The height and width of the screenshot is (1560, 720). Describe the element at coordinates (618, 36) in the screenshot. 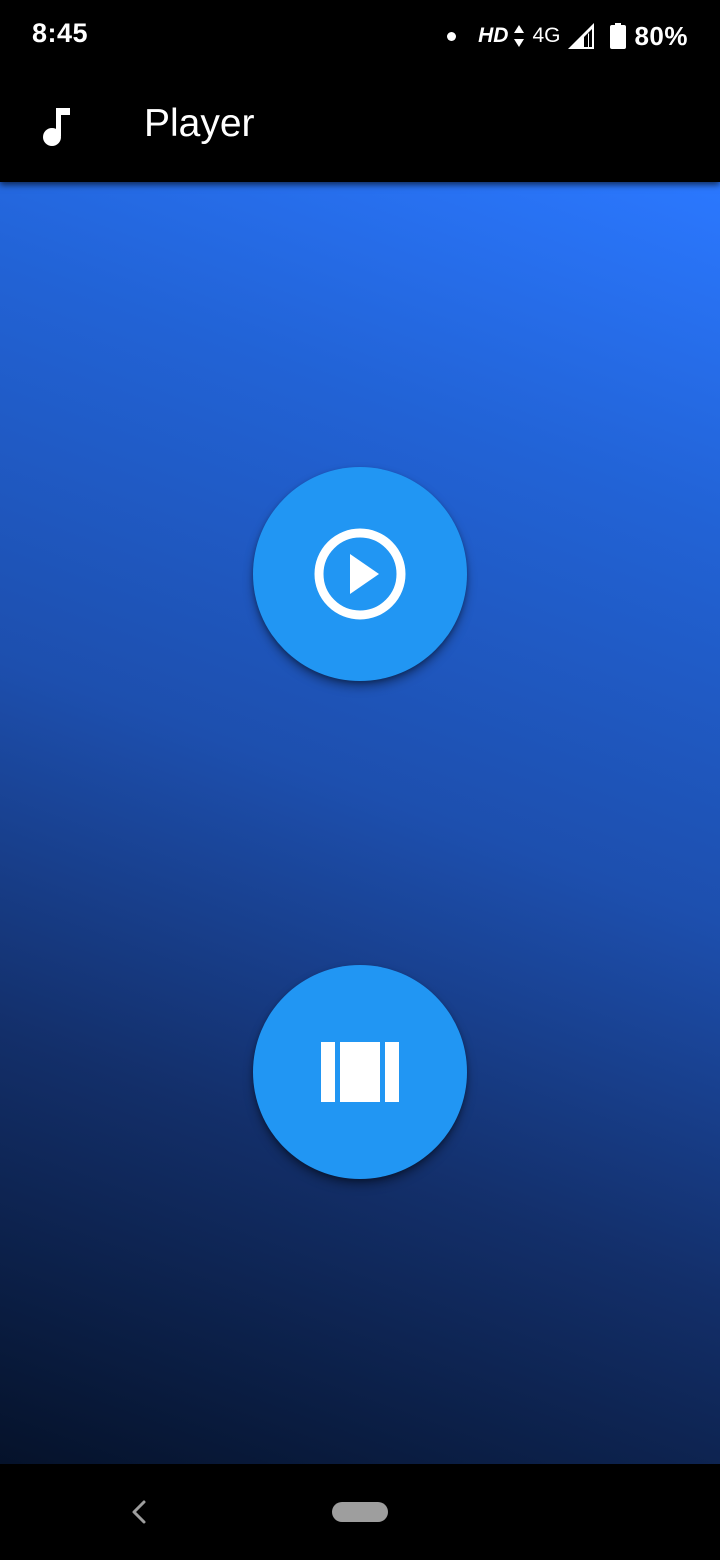

I see `battery-icon` at that location.